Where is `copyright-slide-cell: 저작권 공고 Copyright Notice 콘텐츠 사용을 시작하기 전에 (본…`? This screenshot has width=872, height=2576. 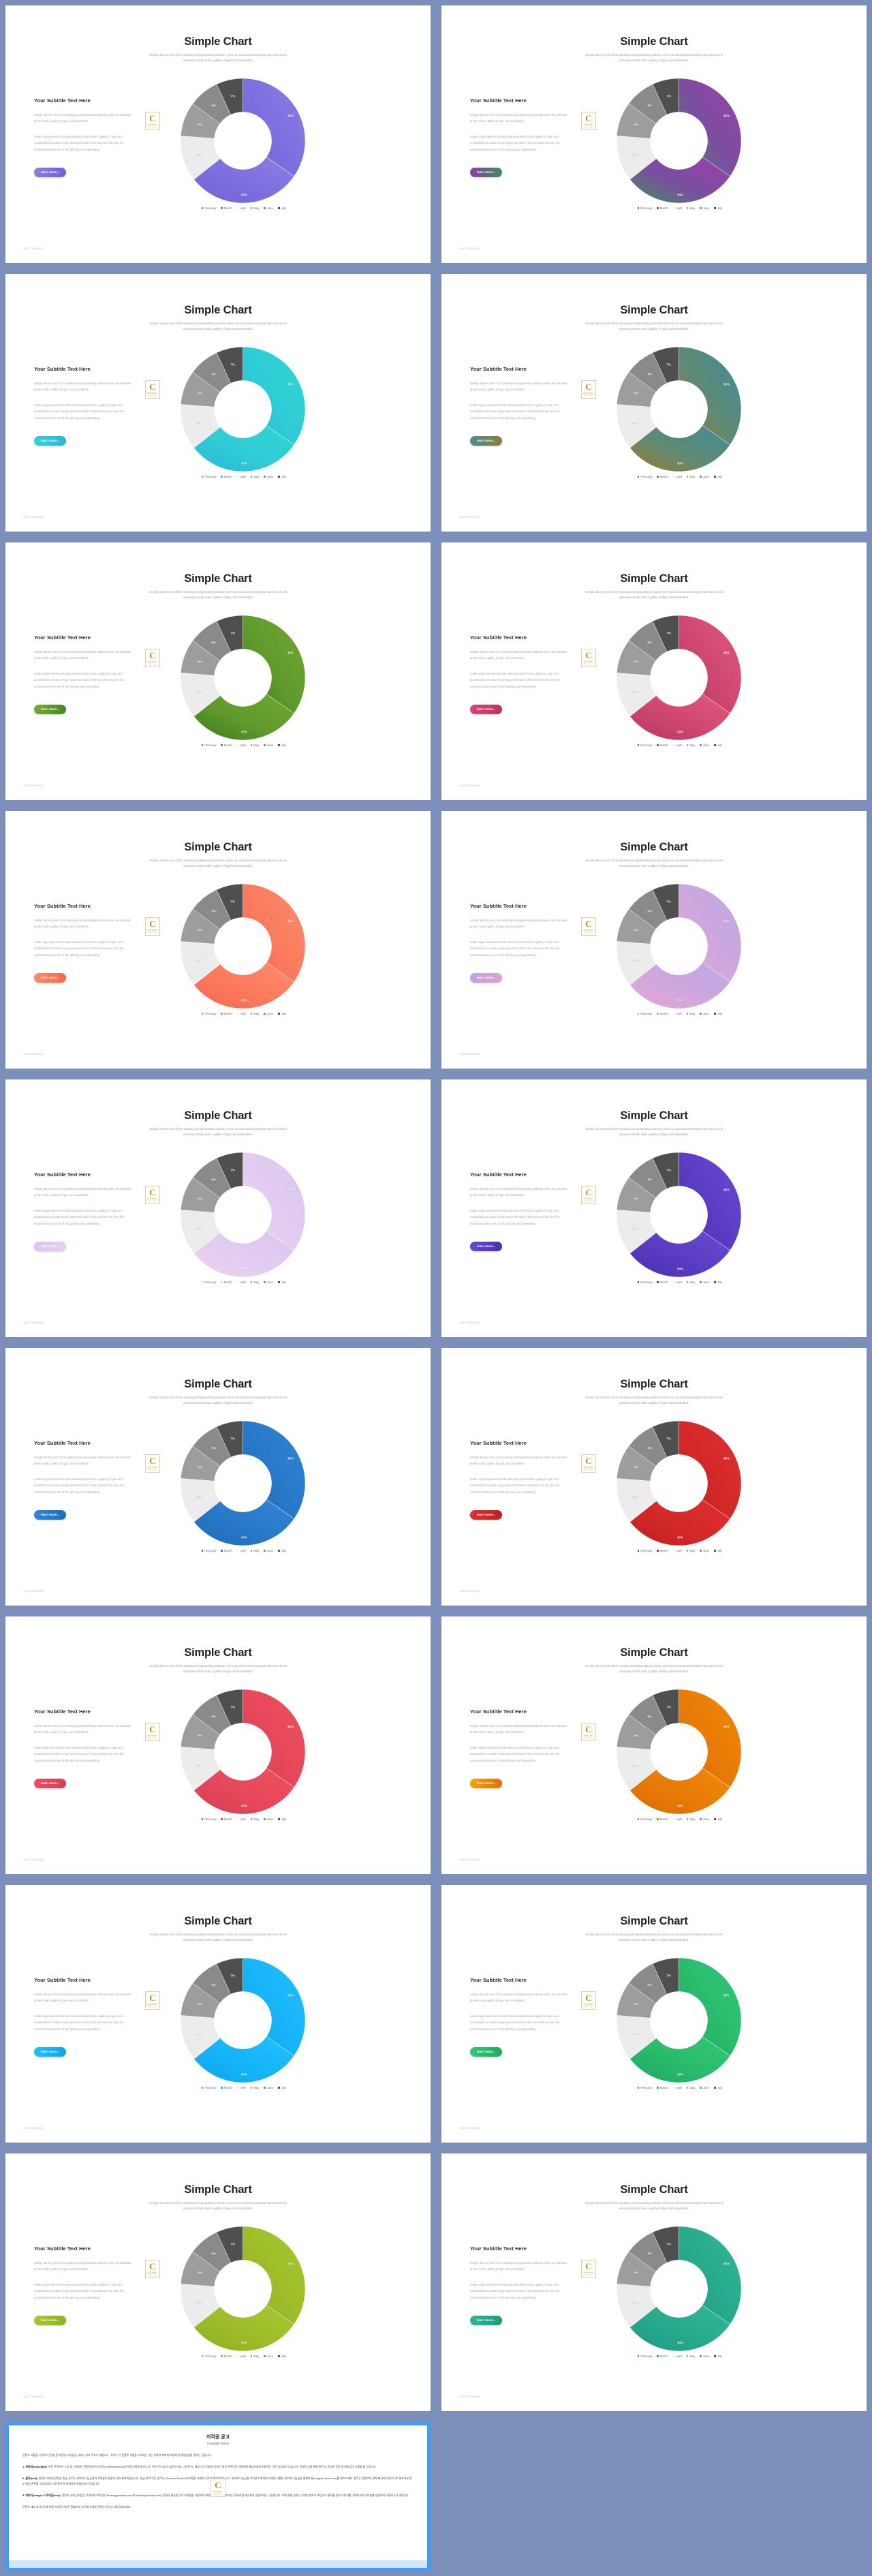 copyright-slide-cell: 저작권 공고 Copyright Notice 콘텐츠 사용을 시작하기 전에 (본… is located at coordinates (218, 2496).